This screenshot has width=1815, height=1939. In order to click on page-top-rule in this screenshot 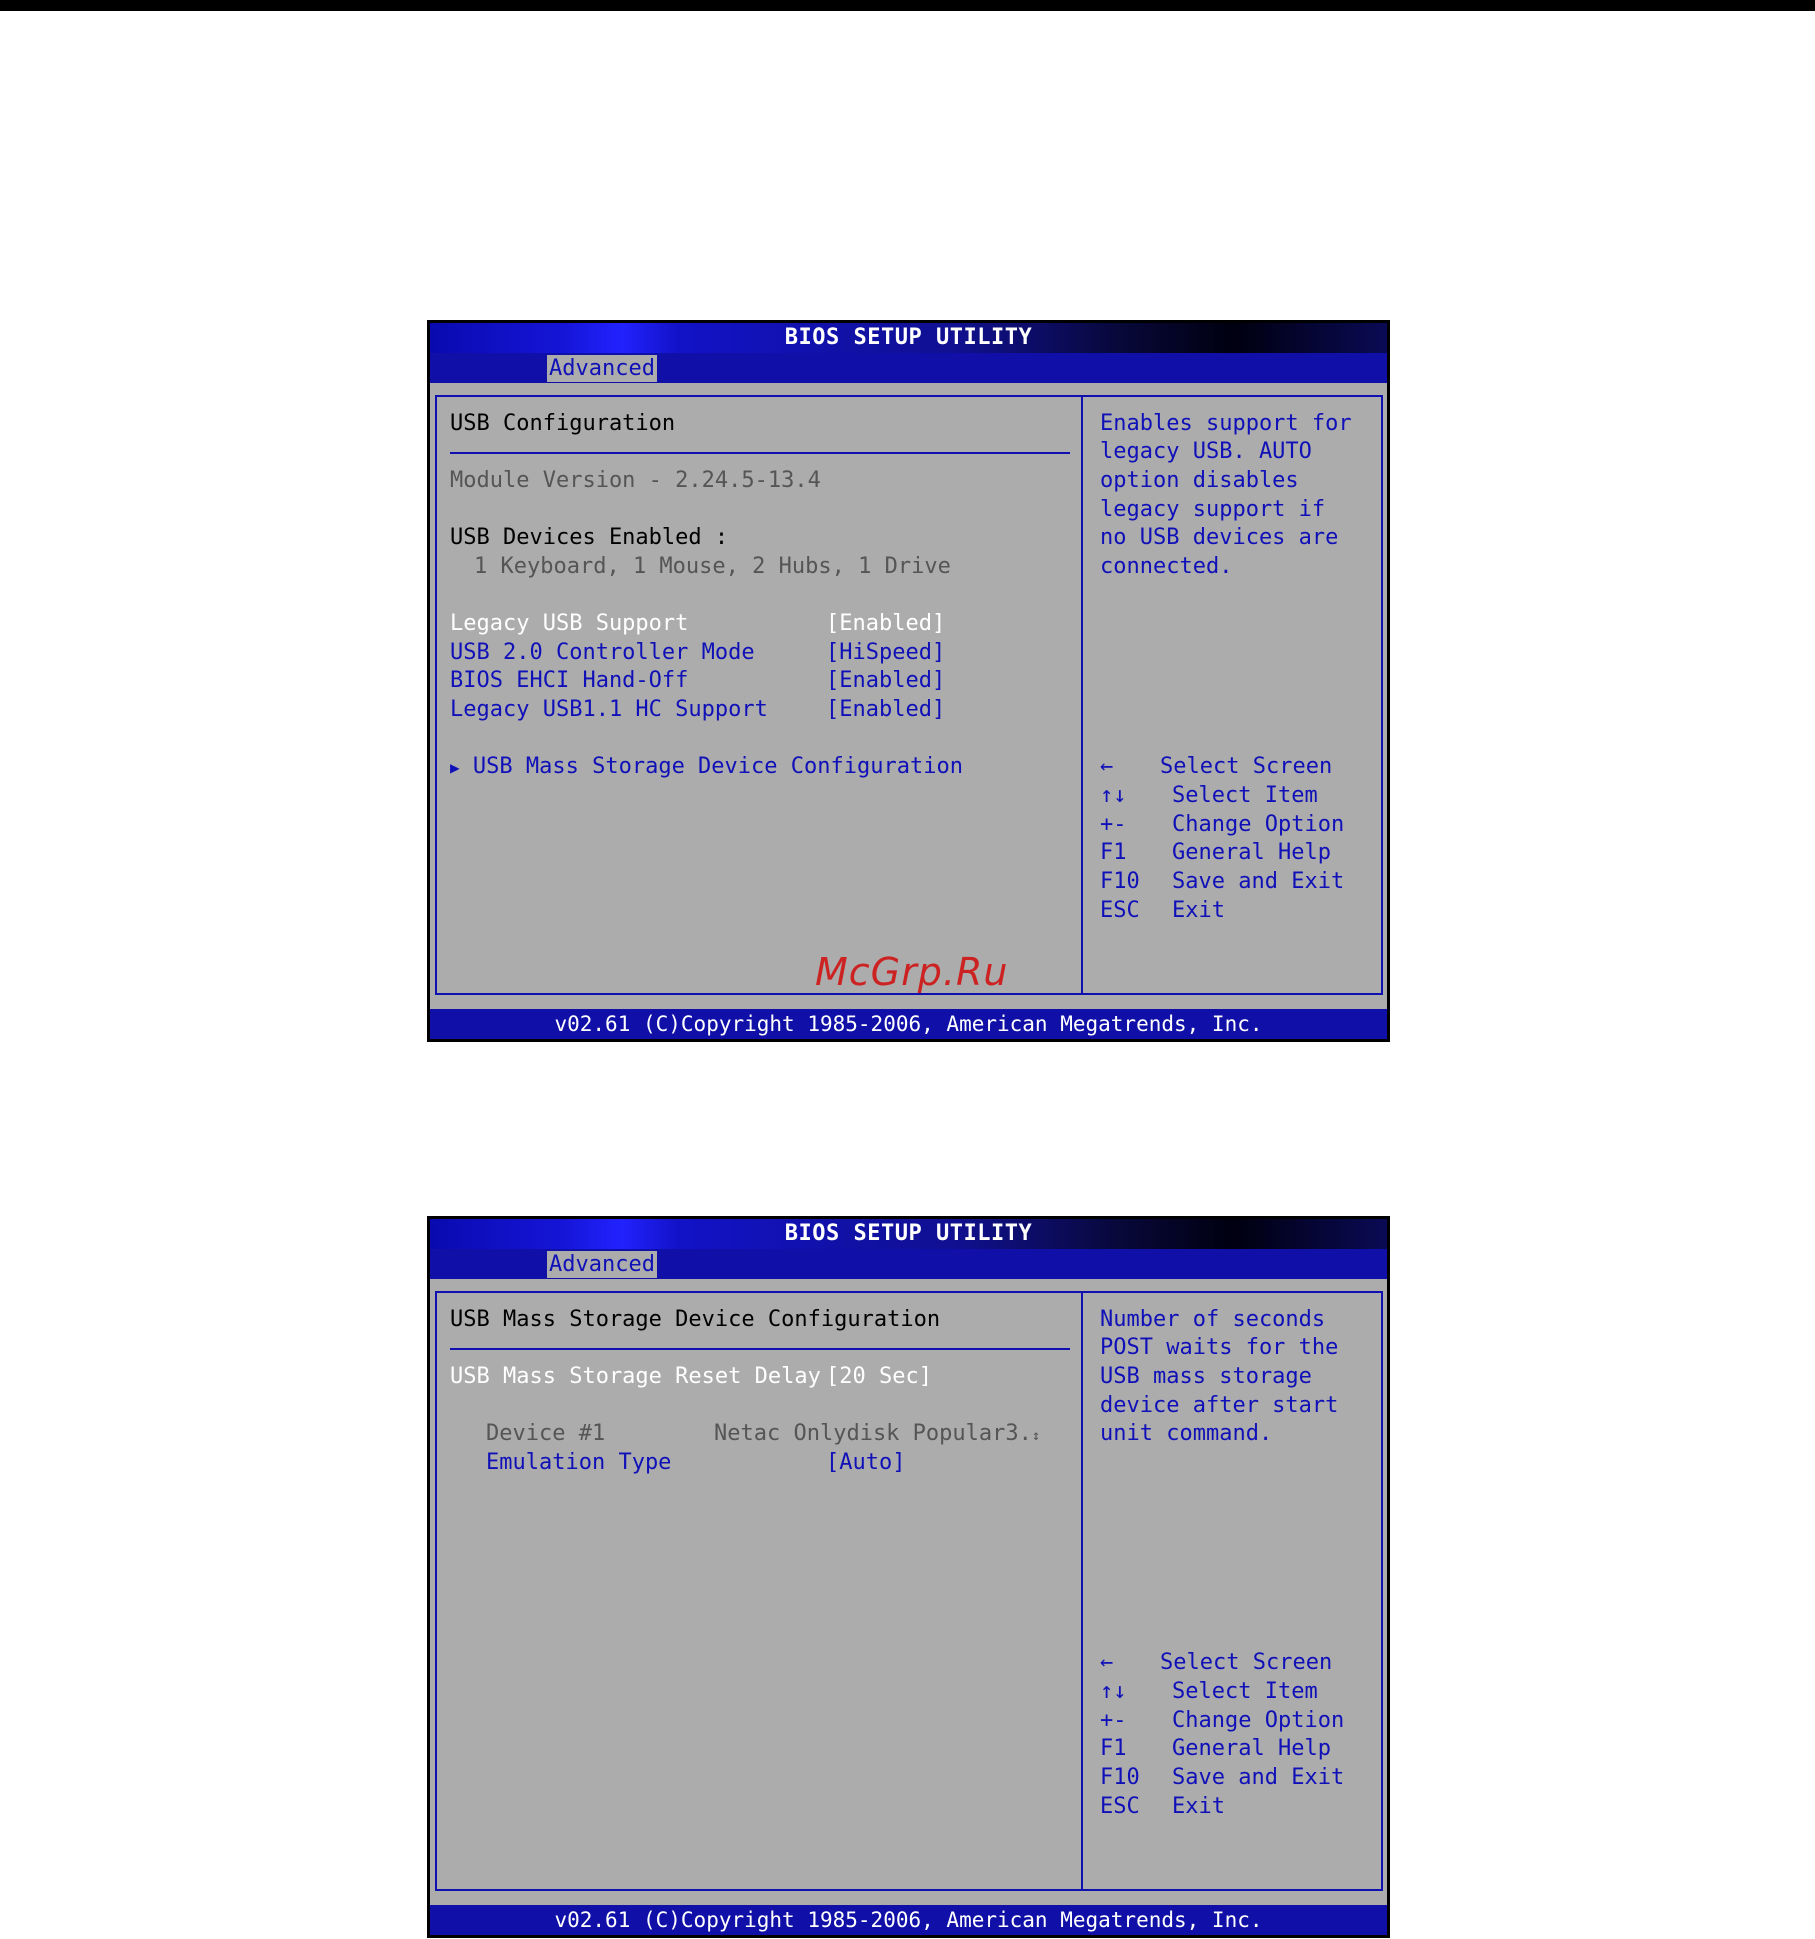, I will do `click(907, 5)`.